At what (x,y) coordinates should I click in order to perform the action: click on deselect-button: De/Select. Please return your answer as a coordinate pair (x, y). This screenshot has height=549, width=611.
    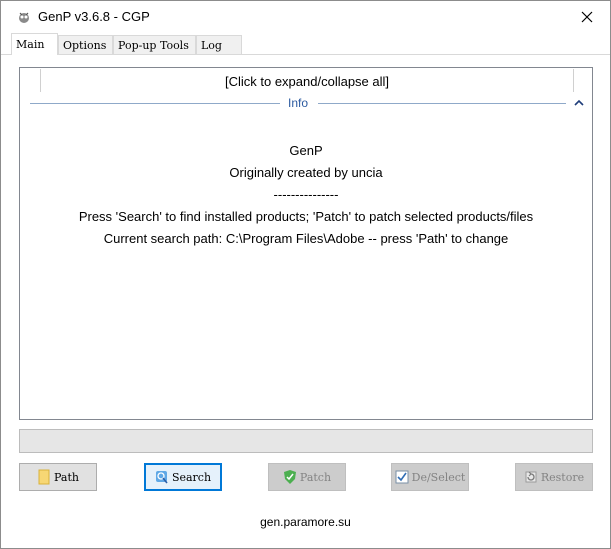
    Looking at the image, I should click on (430, 477).